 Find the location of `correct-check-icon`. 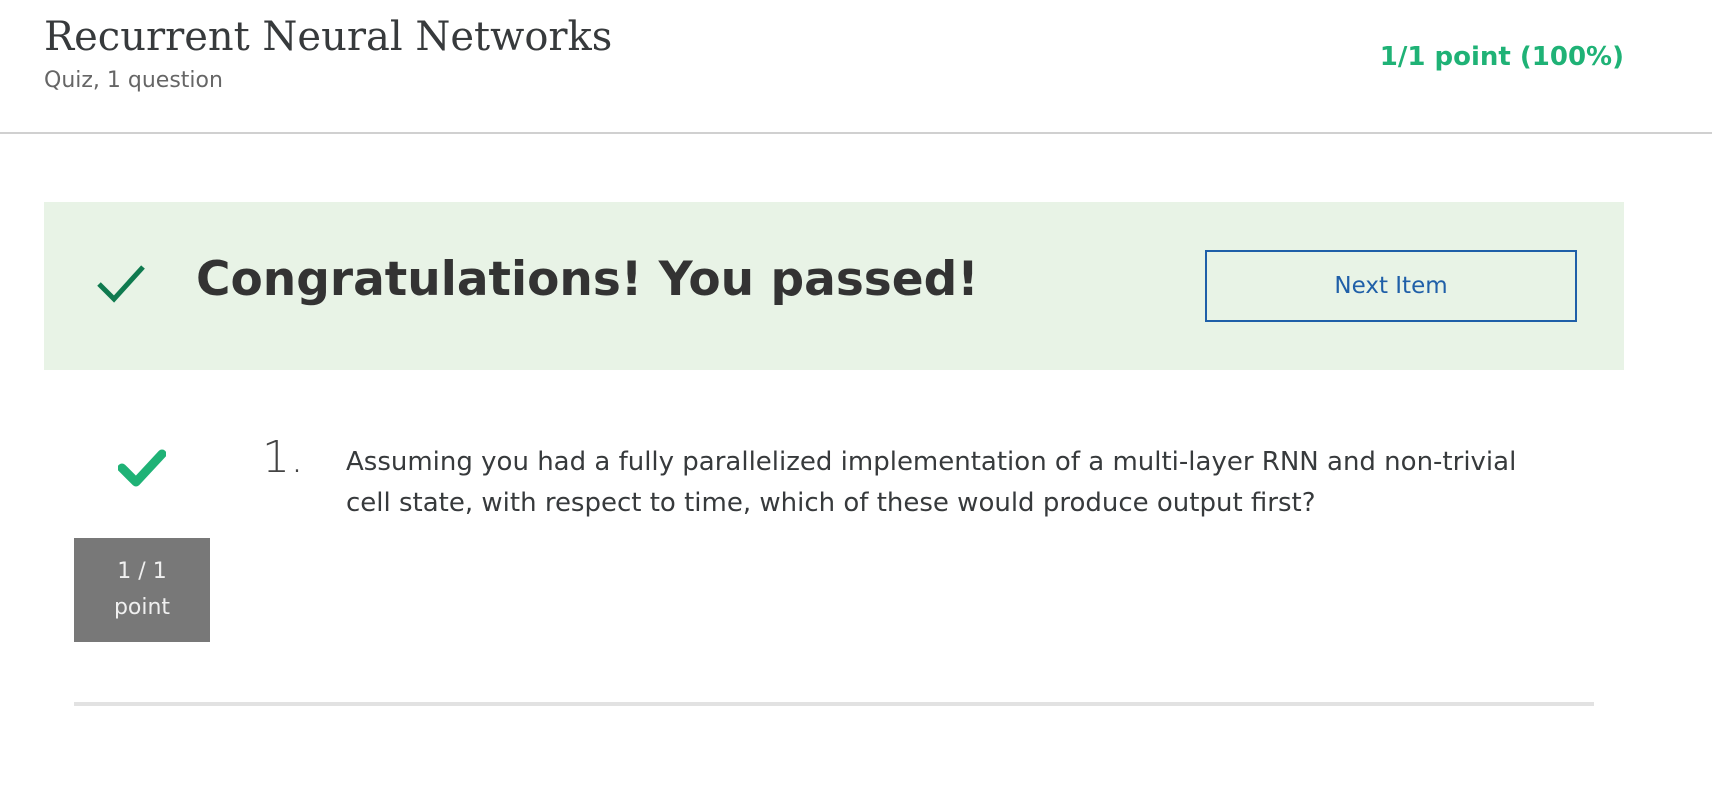

correct-check-icon is located at coordinates (142, 468).